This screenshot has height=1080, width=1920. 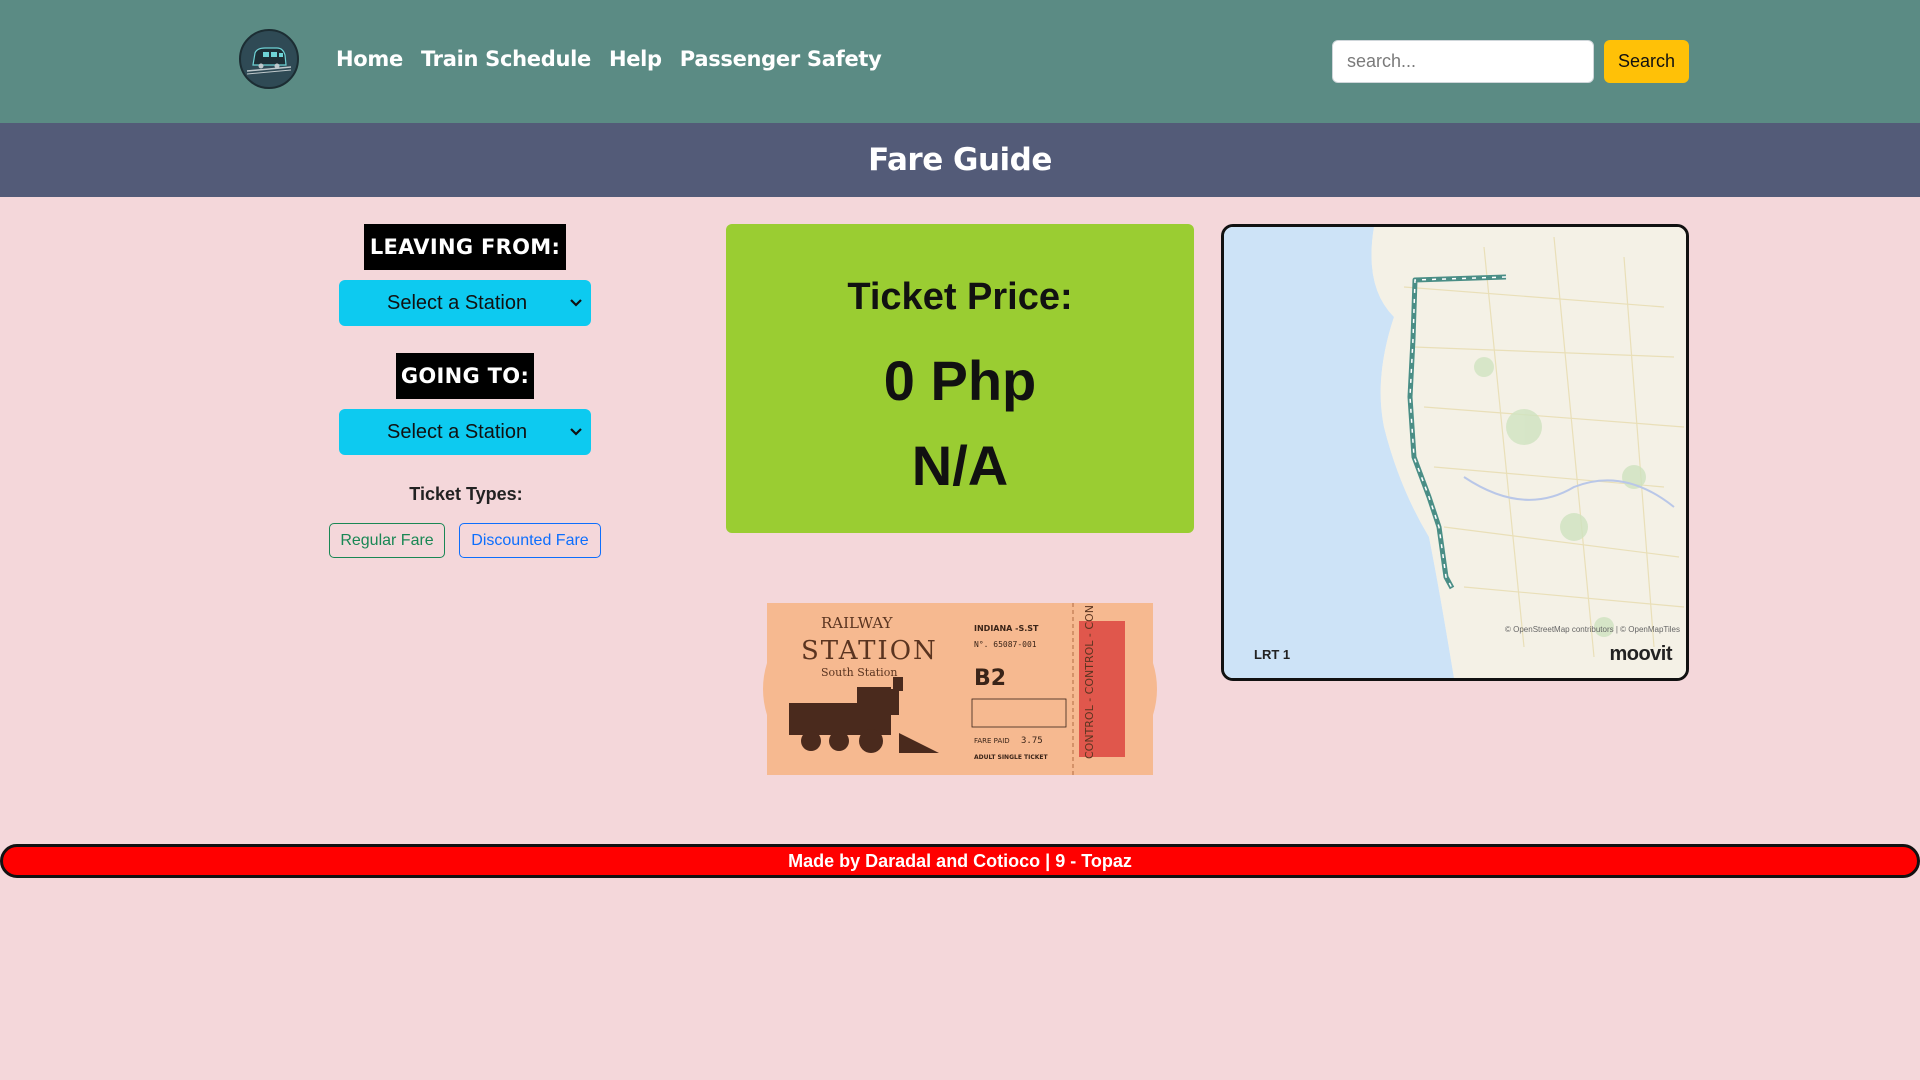 I want to click on ticket-fare-value: 3.75, so click(x=1032, y=741).